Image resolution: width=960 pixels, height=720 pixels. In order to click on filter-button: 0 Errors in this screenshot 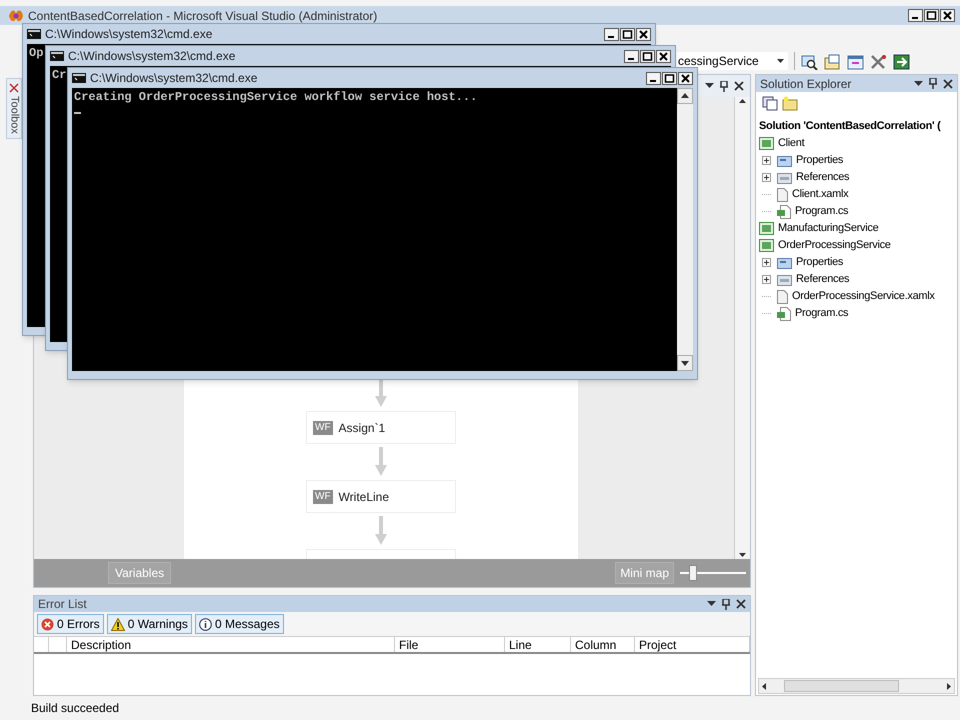, I will do `click(70, 624)`.